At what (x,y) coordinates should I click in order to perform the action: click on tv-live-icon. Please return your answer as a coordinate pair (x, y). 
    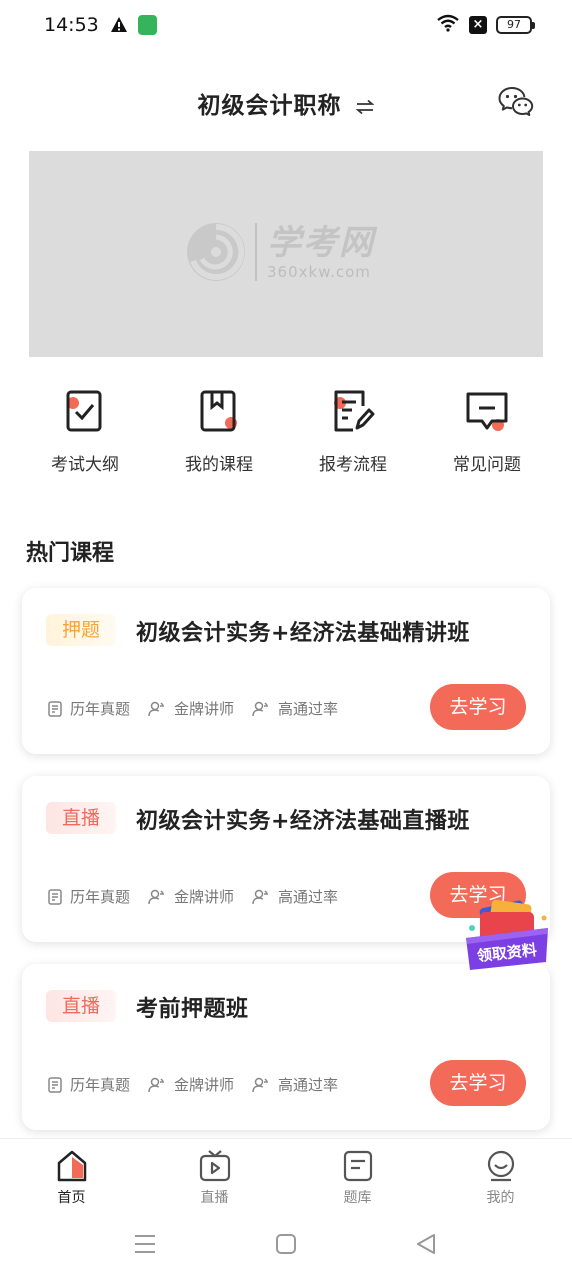
    Looking at the image, I should click on (215, 1166).